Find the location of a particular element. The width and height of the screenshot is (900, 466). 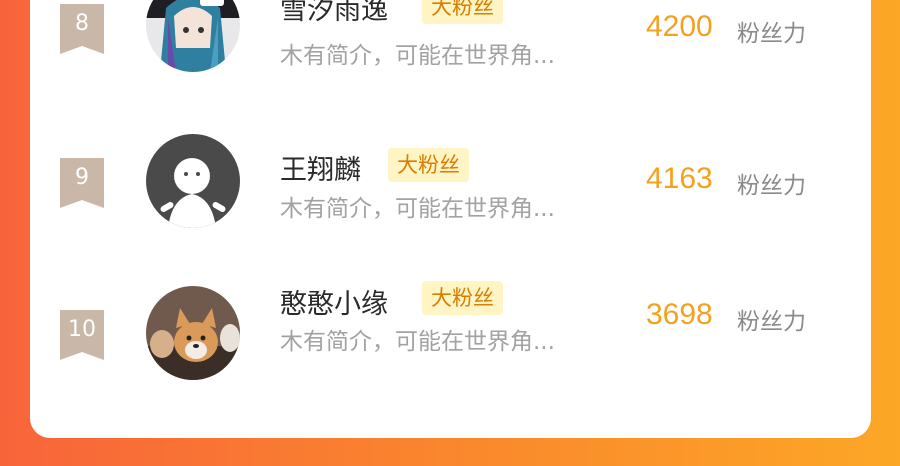

rank-number: 8 is located at coordinates (82, 23).